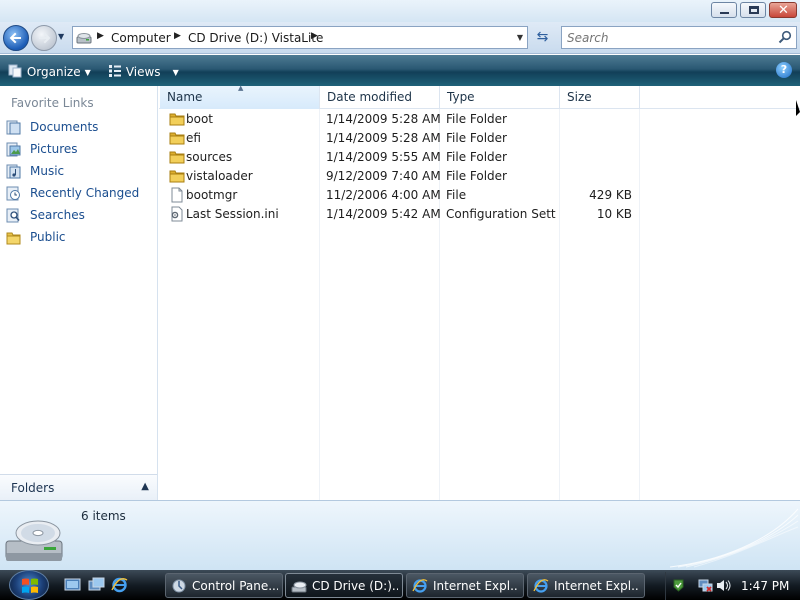  I want to click on maximize-button, so click(753, 10).